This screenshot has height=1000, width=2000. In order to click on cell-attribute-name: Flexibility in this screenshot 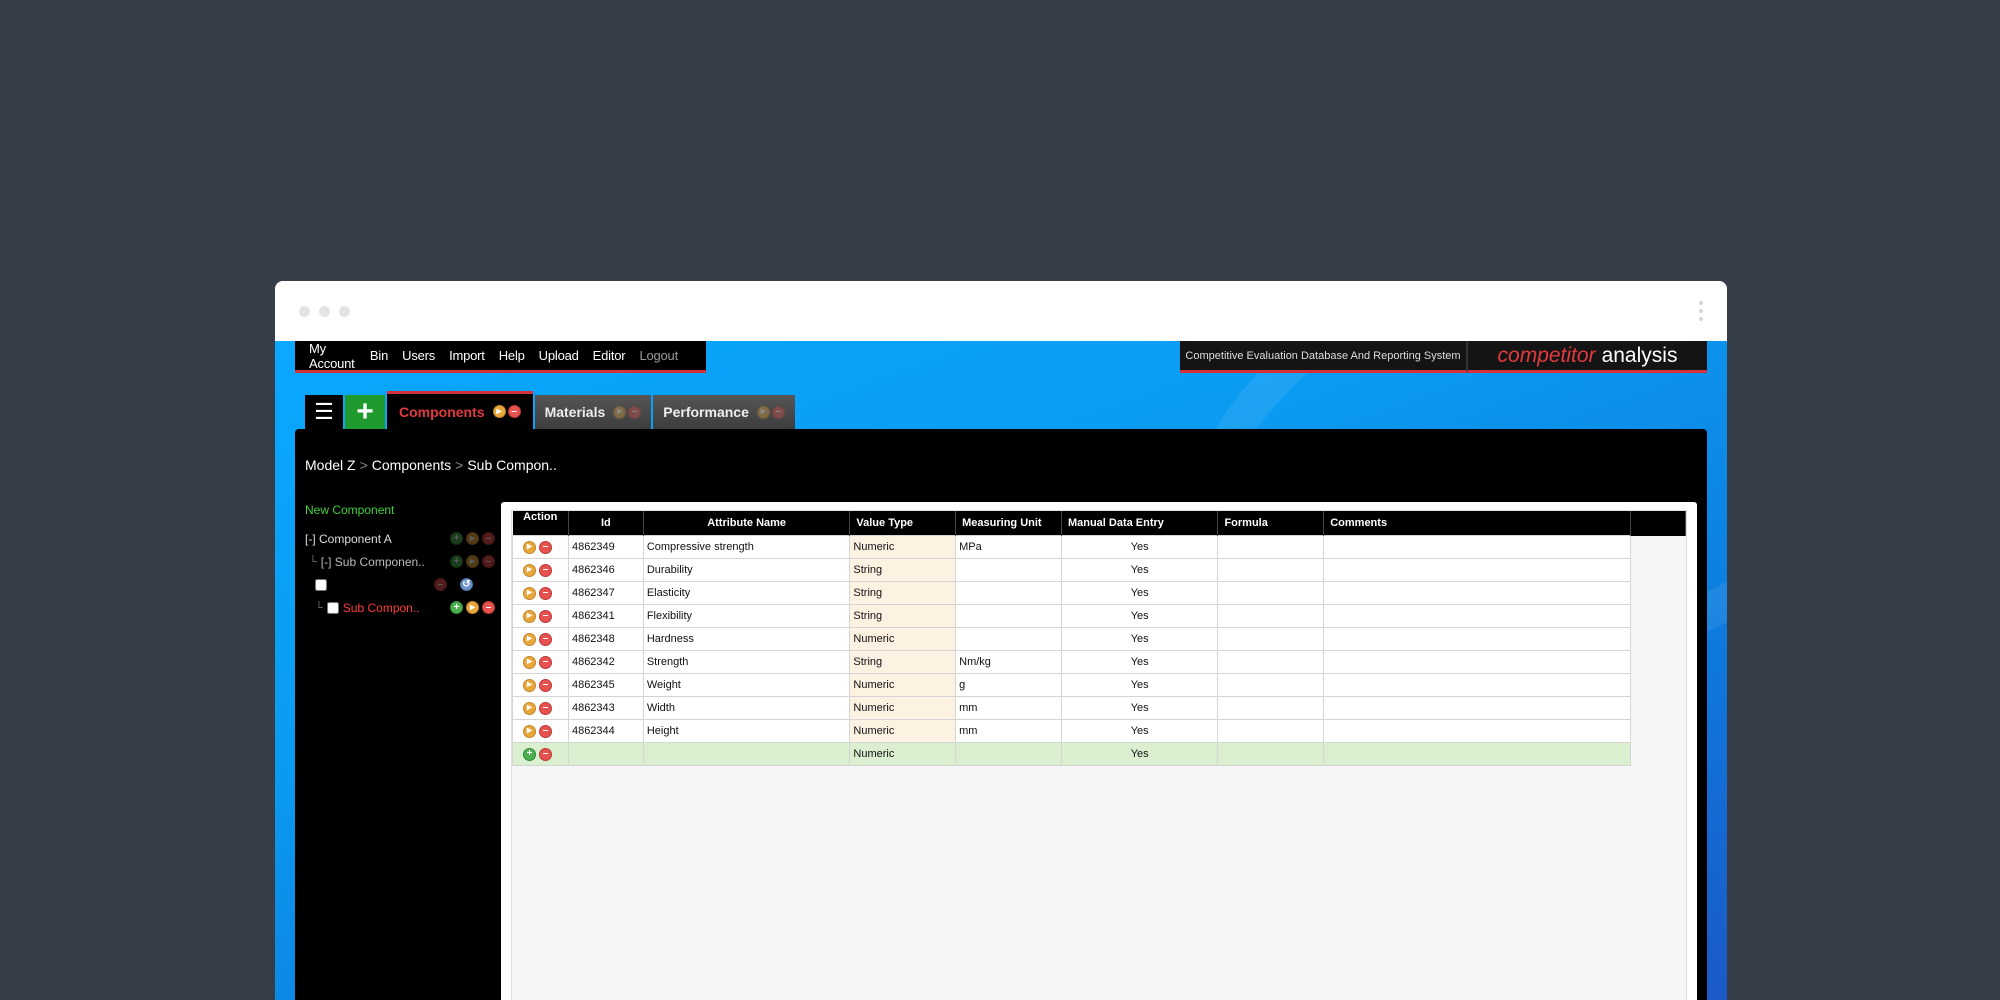, I will do `click(746, 616)`.